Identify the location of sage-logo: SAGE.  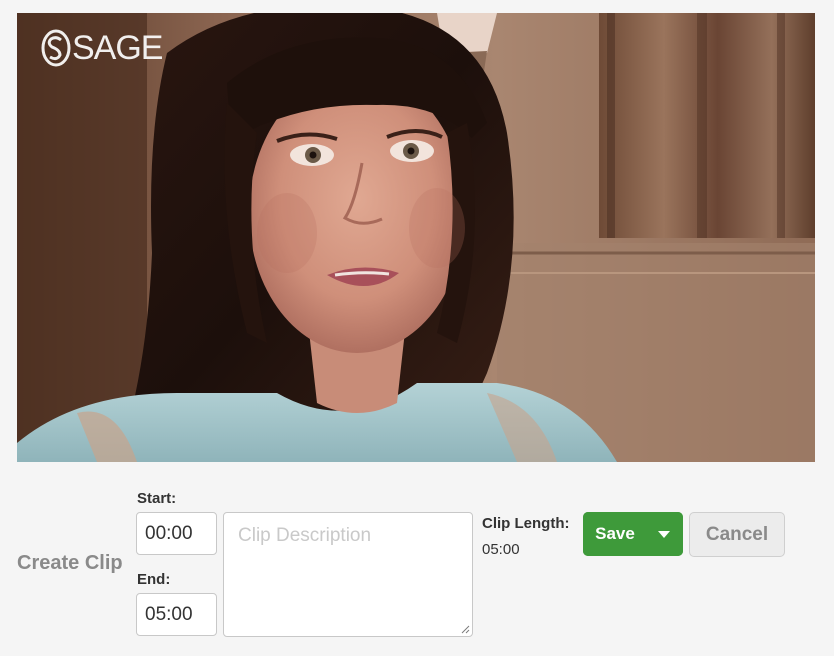
(102, 48).